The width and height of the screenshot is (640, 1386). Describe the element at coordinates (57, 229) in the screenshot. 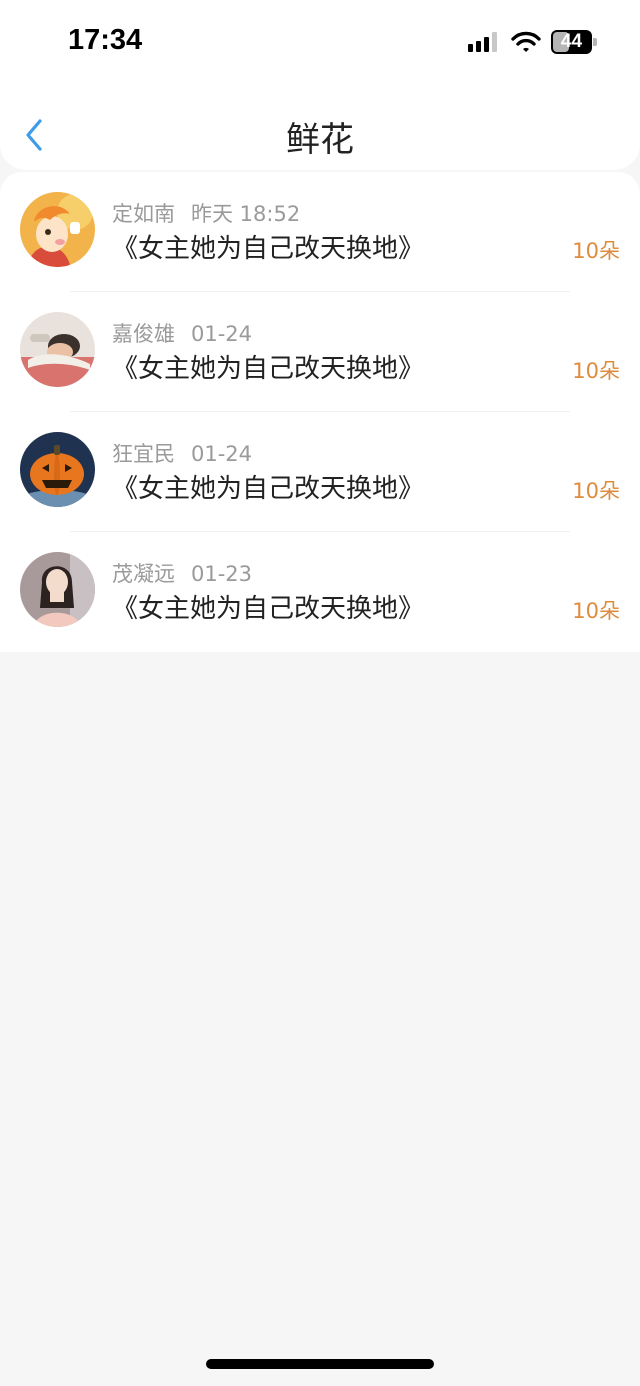

I see `cartoon-boy-avatar` at that location.